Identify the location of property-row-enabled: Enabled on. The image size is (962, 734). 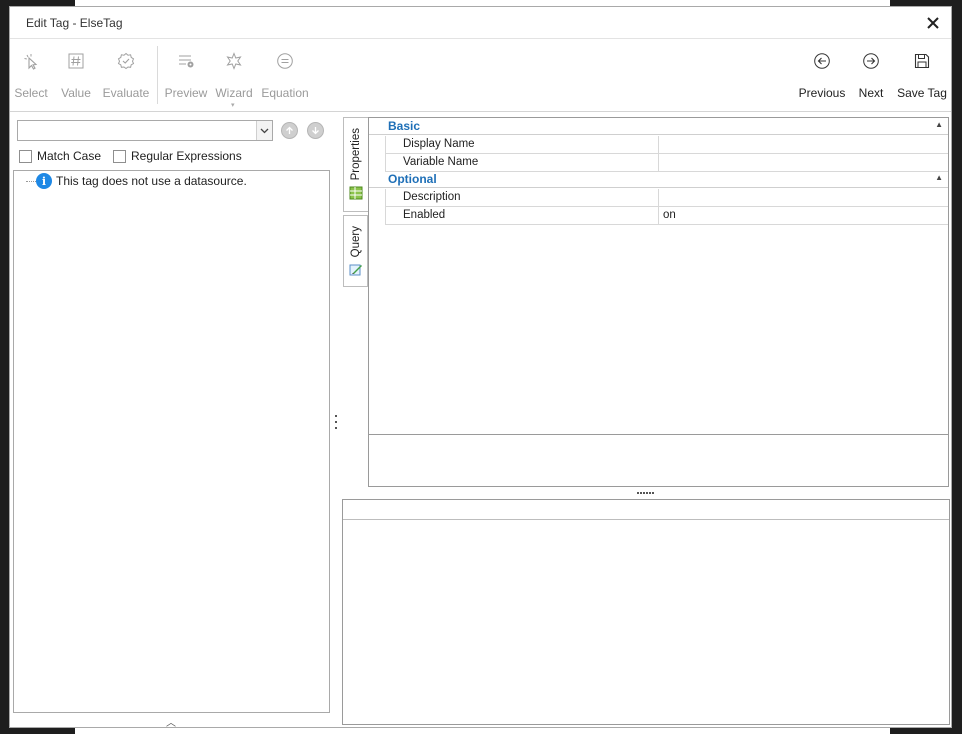
(666, 216).